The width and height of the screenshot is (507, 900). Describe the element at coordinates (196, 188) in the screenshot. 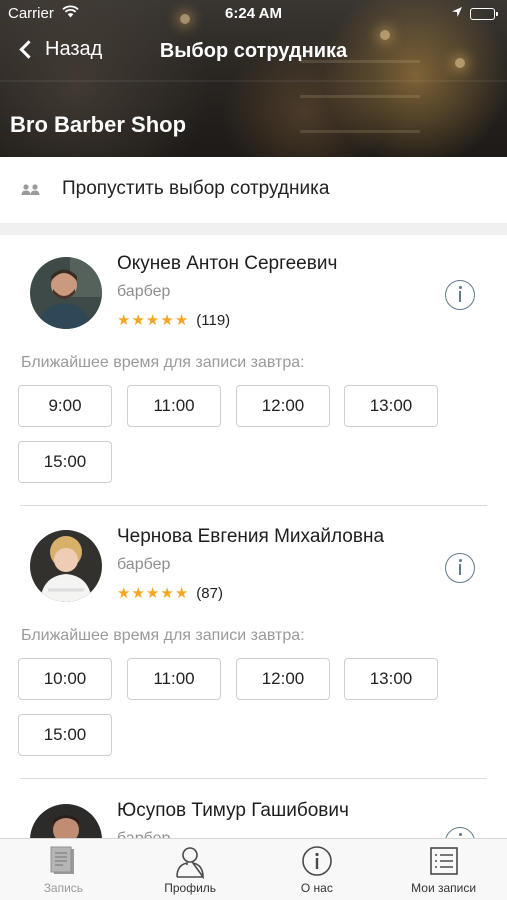

I see `skip-label: Пропустить выбор сотрудника` at that location.